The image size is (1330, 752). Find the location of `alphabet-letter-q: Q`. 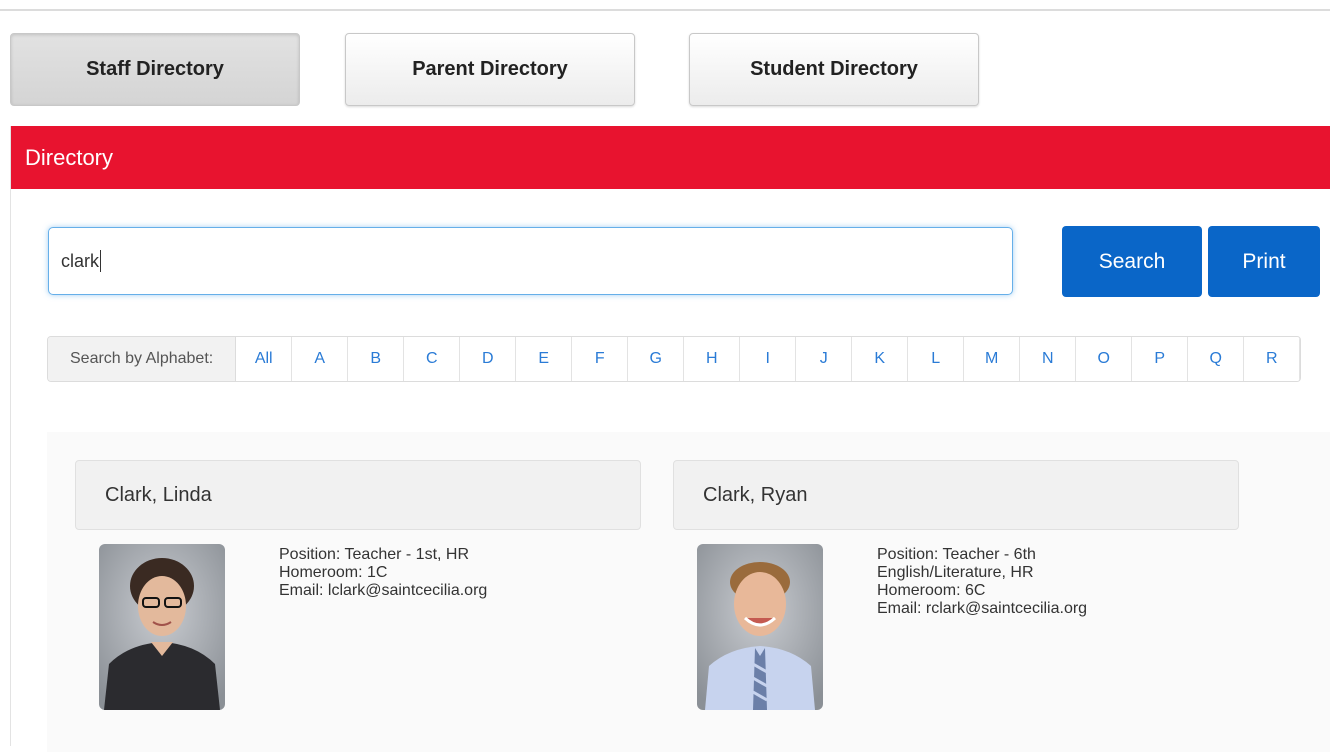

alphabet-letter-q: Q is located at coordinates (1216, 359).